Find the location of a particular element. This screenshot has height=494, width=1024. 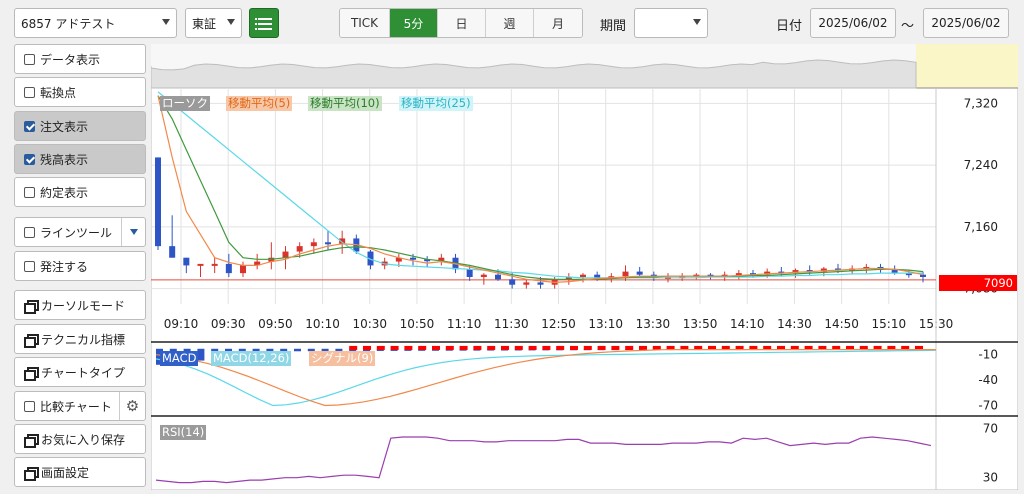

screen-settings-label: 画面設定 is located at coordinates (65, 472).